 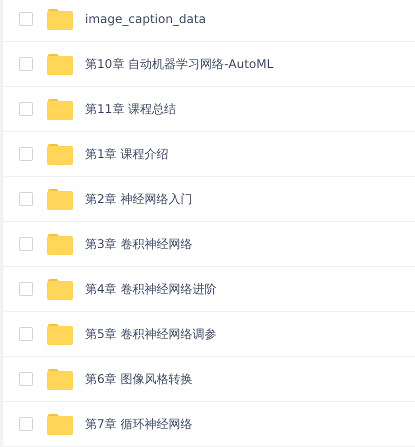 I want to click on folder-name: 第6章 图像风格转换, so click(x=138, y=379).